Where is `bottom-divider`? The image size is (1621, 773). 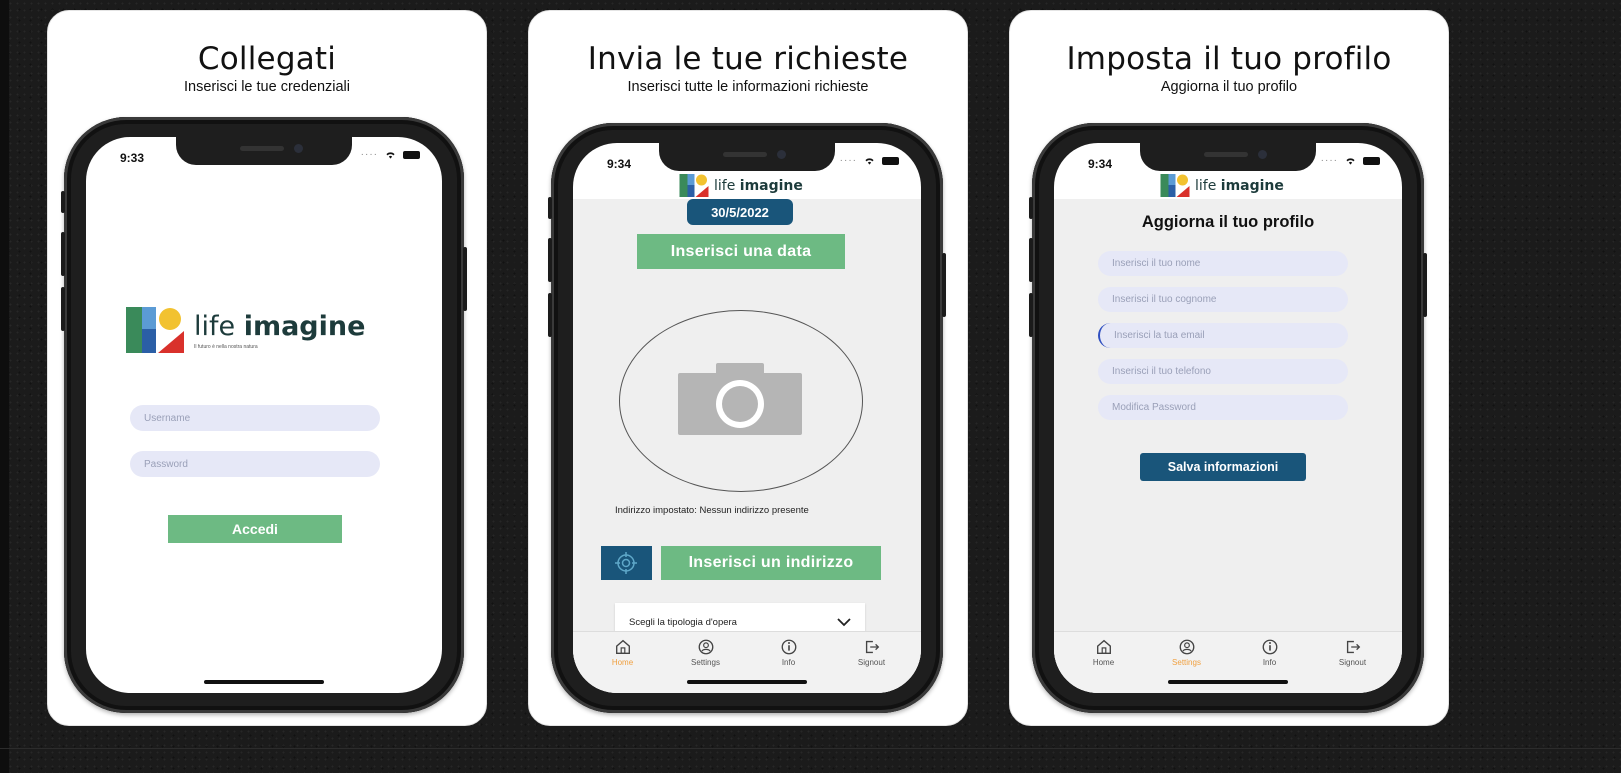 bottom-divider is located at coordinates (810, 748).